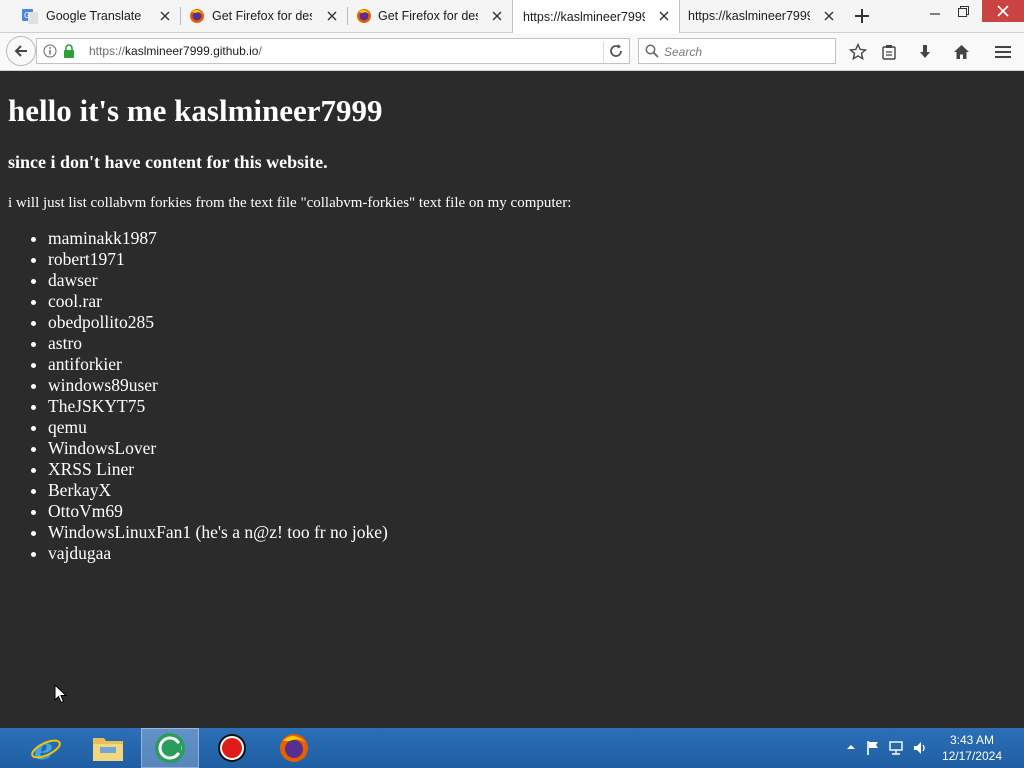 This screenshot has width=1024, height=768. What do you see at coordinates (27, 15) in the screenshot?
I see `svg-text: G` at bounding box center [27, 15].